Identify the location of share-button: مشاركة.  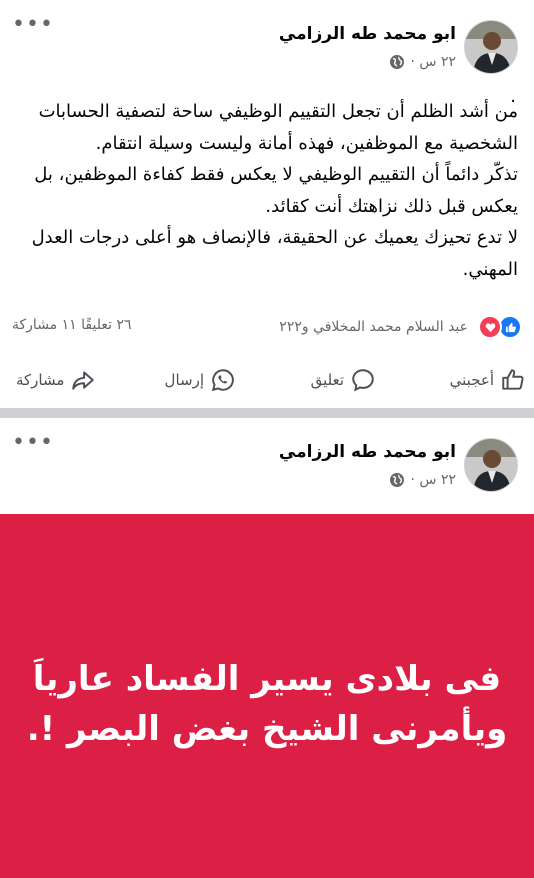
(56, 380).